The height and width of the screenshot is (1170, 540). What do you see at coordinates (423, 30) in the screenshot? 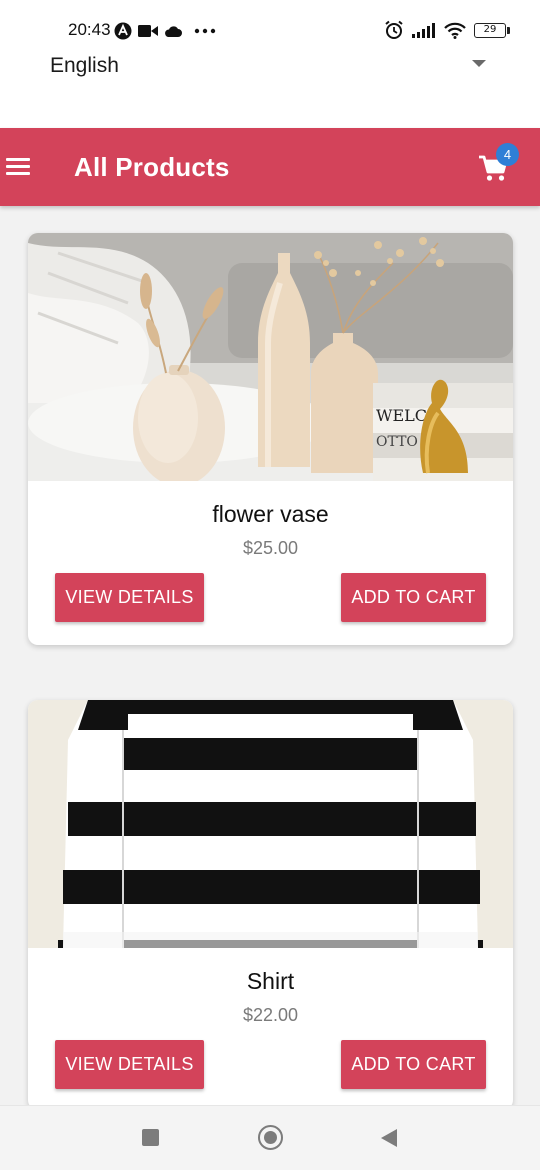
I see `signal-icon` at bounding box center [423, 30].